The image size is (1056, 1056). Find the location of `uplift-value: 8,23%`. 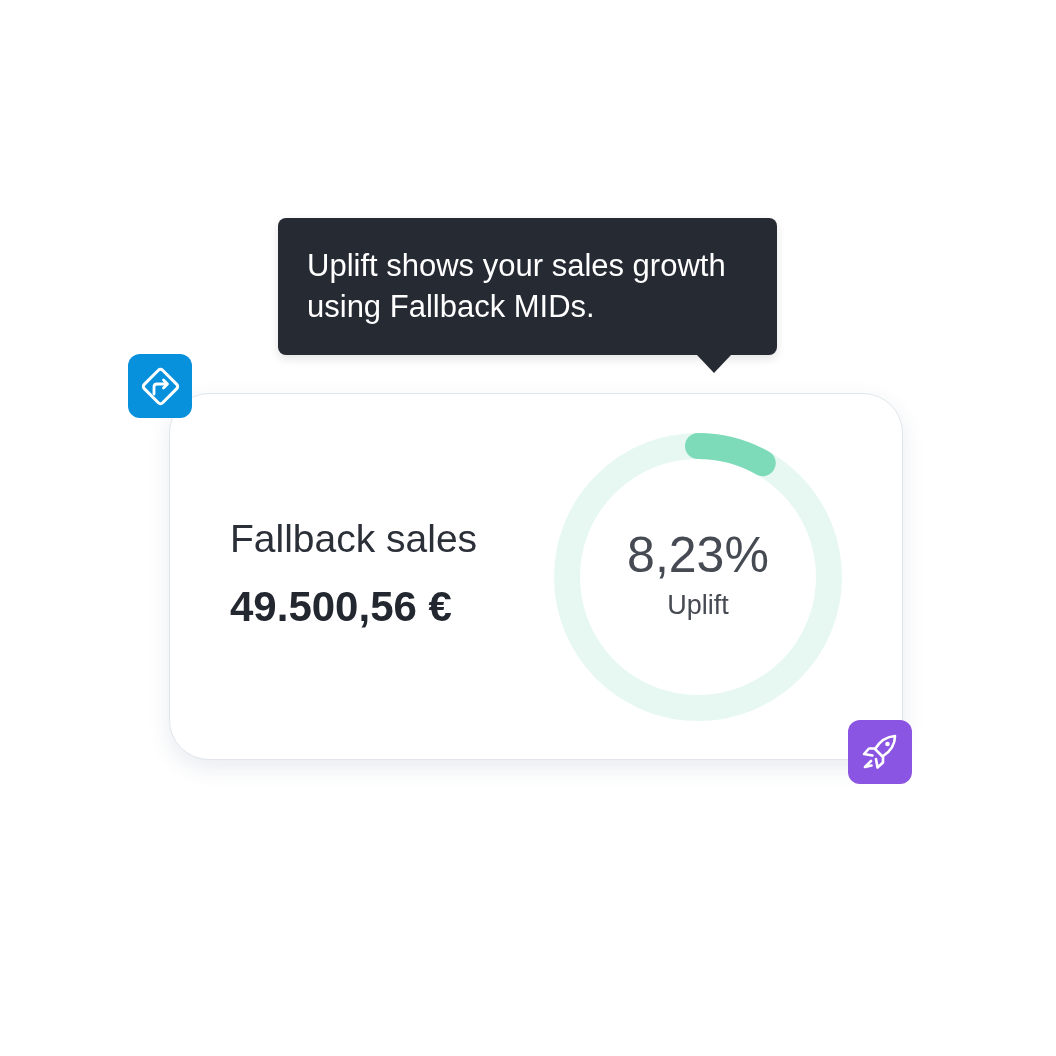

uplift-value: 8,23% is located at coordinates (698, 554).